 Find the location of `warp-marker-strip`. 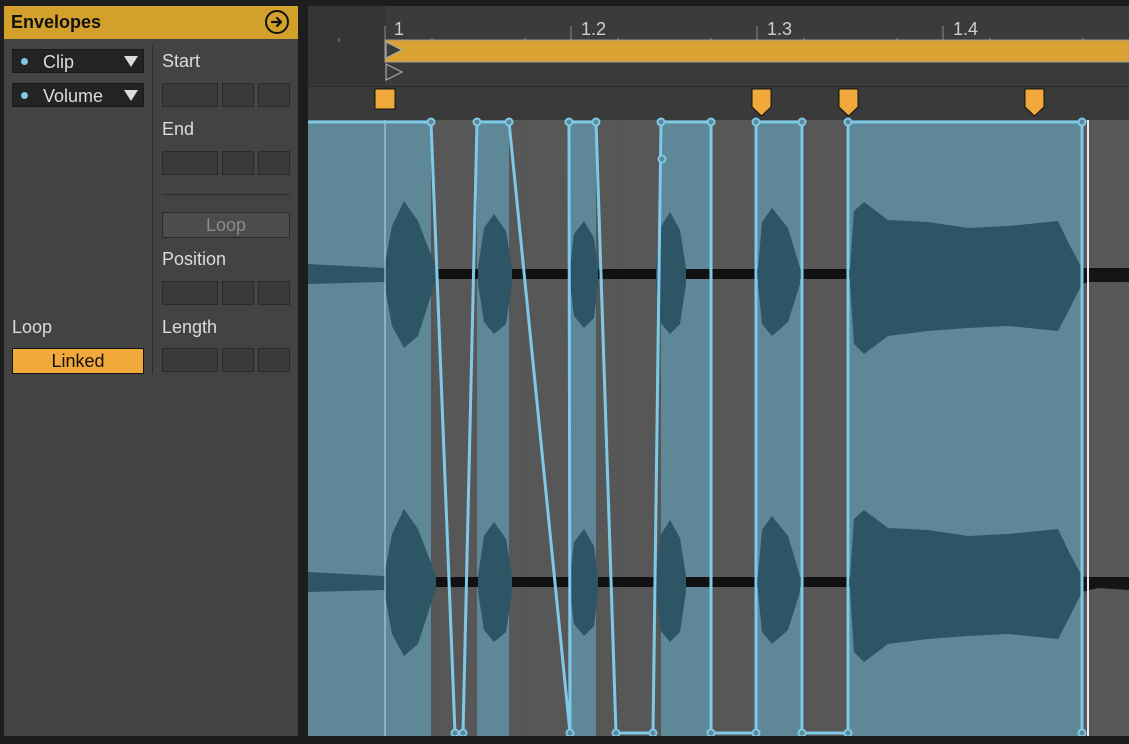

warp-marker-strip is located at coordinates (718, 103).